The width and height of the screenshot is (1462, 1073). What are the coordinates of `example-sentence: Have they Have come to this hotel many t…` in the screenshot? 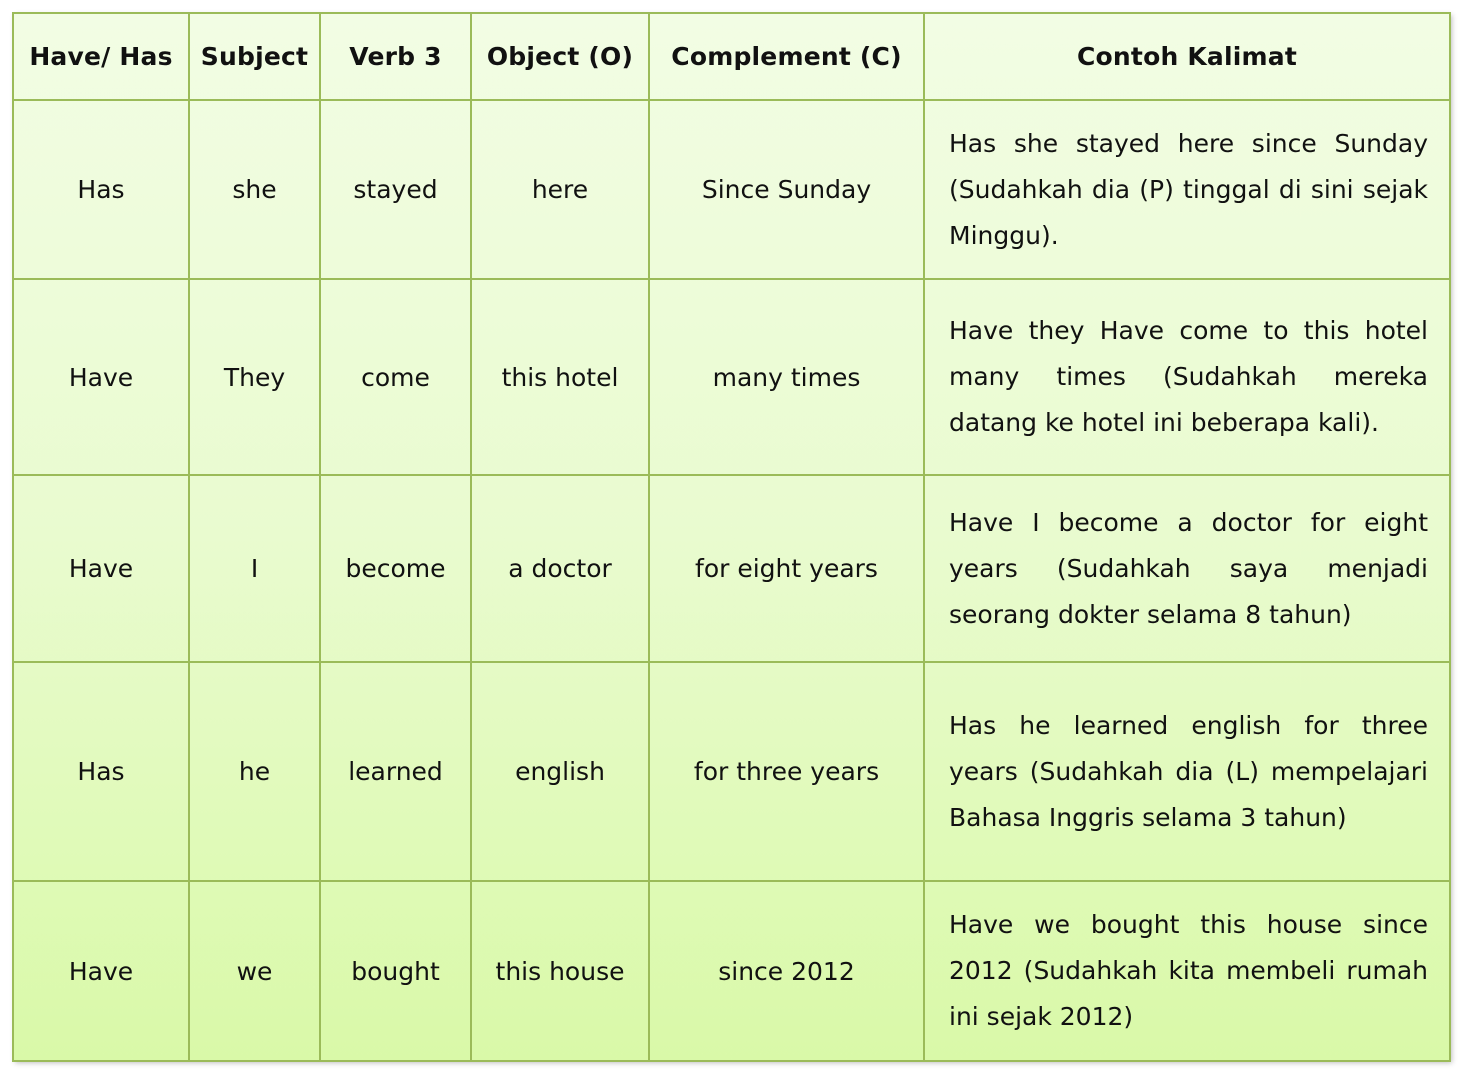 It's located at (1188, 376).